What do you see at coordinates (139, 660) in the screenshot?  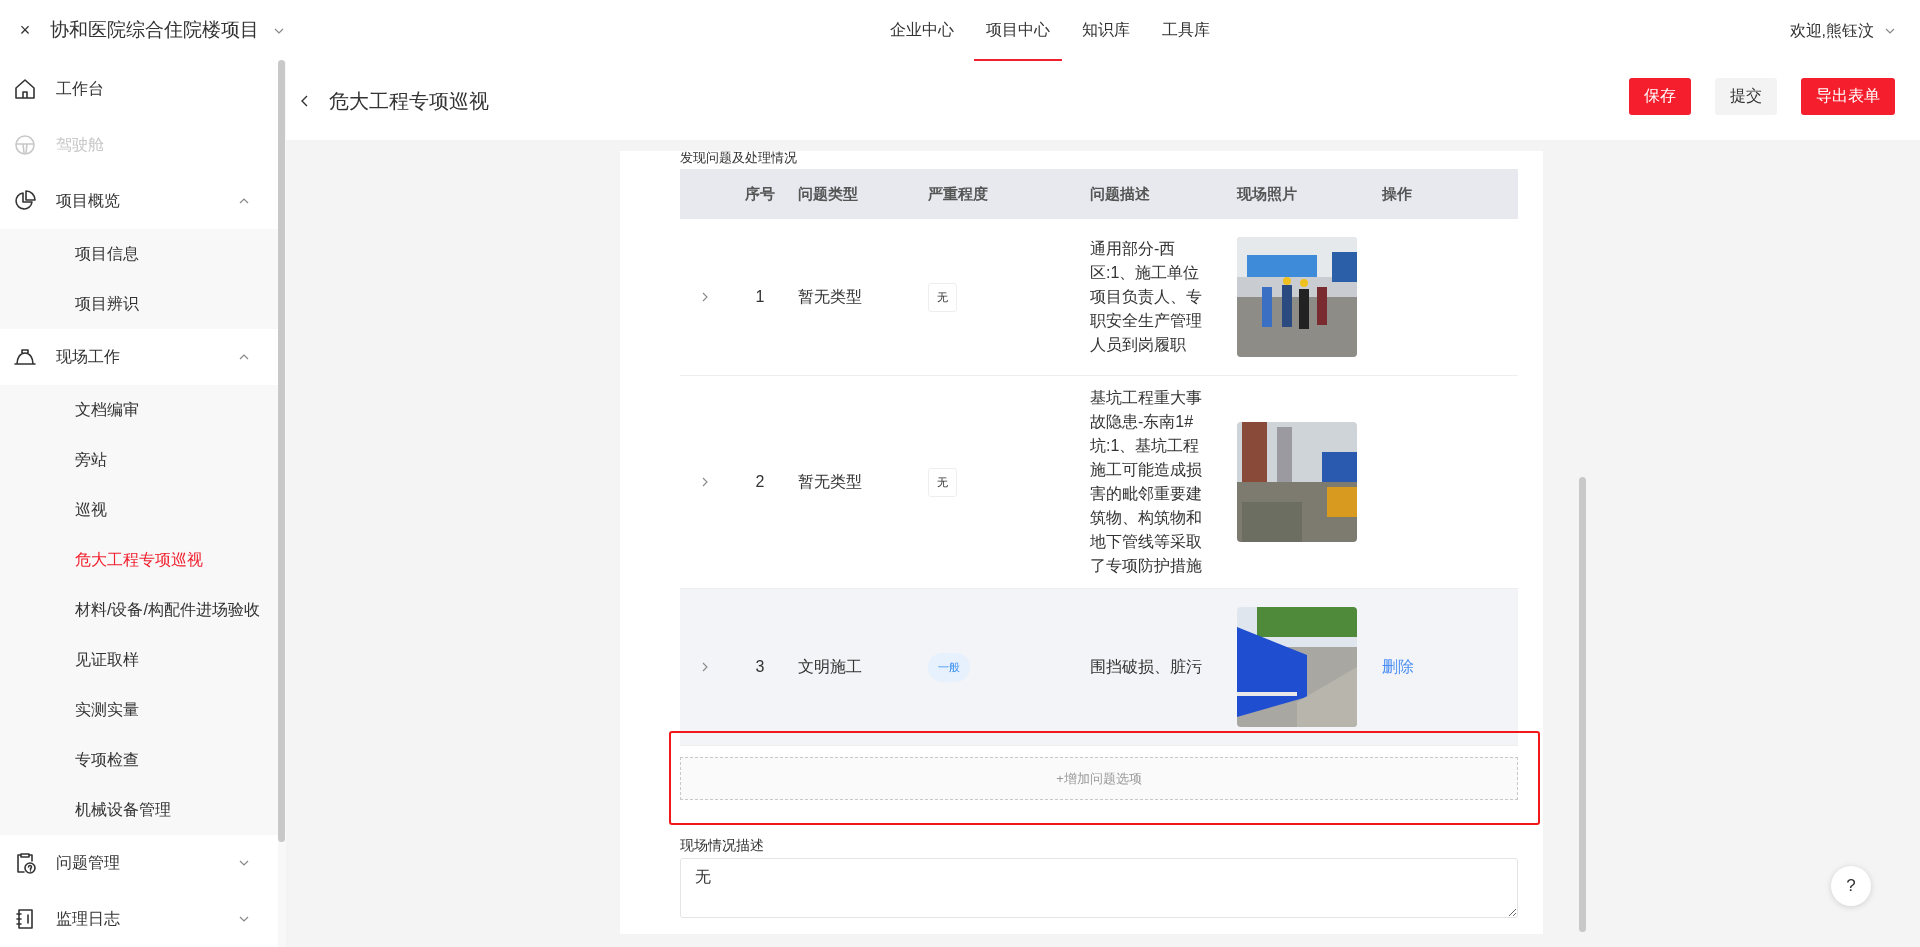 I see `sidebar-subitem: 见证取样` at bounding box center [139, 660].